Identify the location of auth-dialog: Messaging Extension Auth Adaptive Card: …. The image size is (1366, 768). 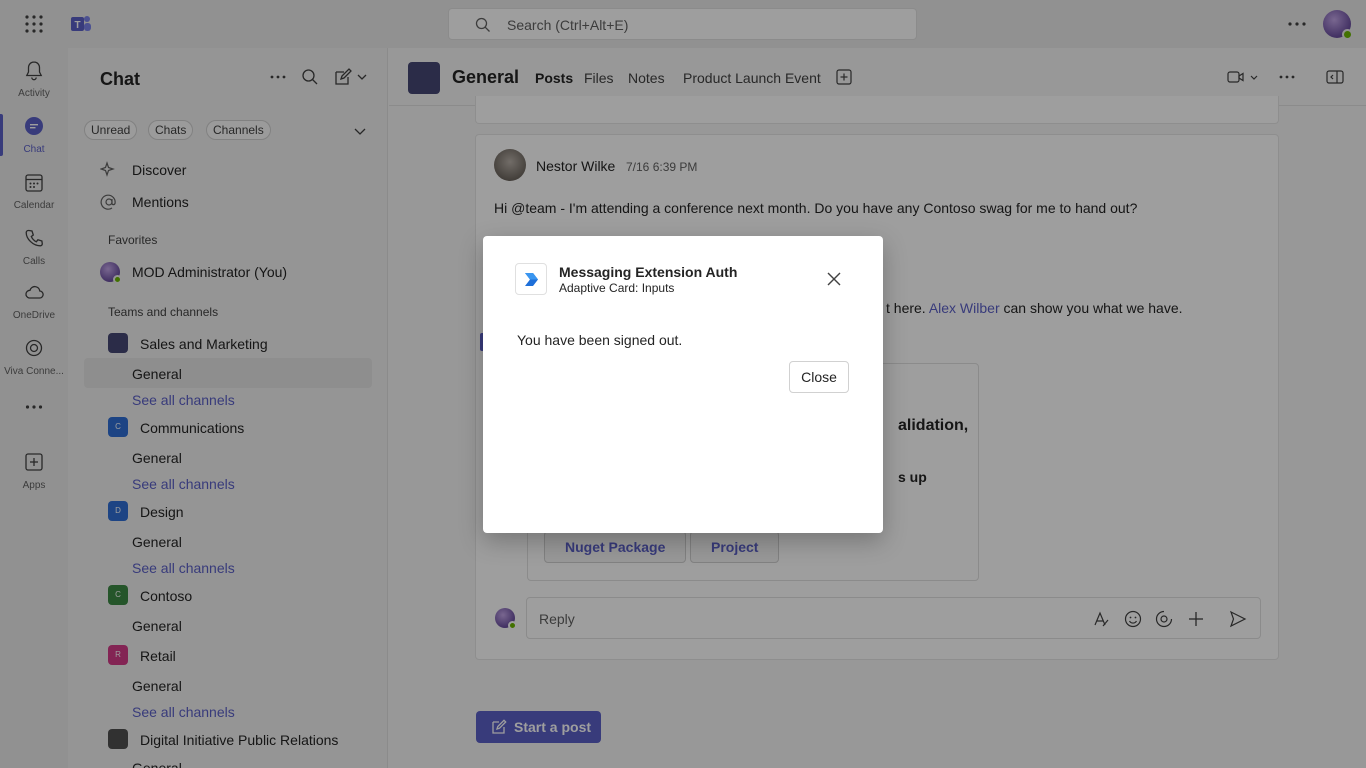
(683, 384).